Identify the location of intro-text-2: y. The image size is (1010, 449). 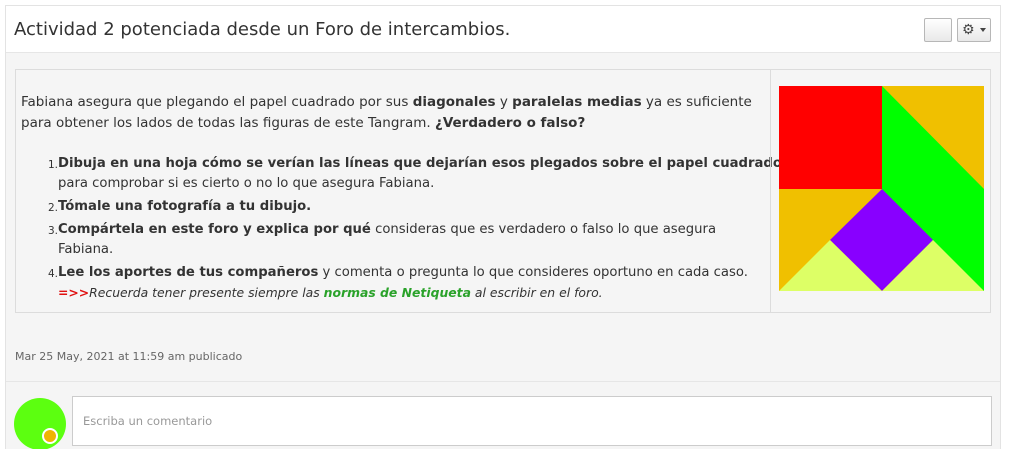
(504, 102).